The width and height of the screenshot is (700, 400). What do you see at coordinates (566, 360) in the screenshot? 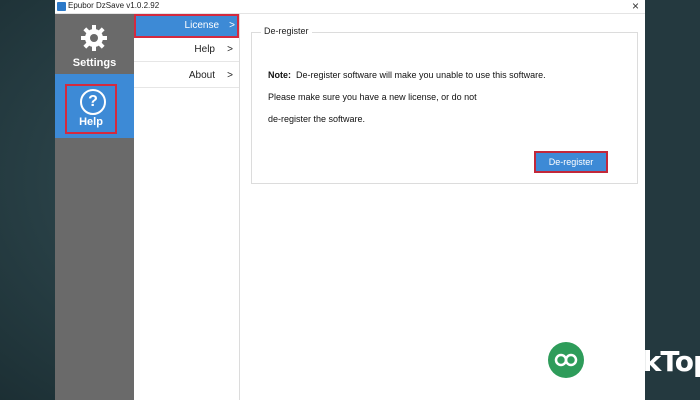
I see `watermark-logo` at bounding box center [566, 360].